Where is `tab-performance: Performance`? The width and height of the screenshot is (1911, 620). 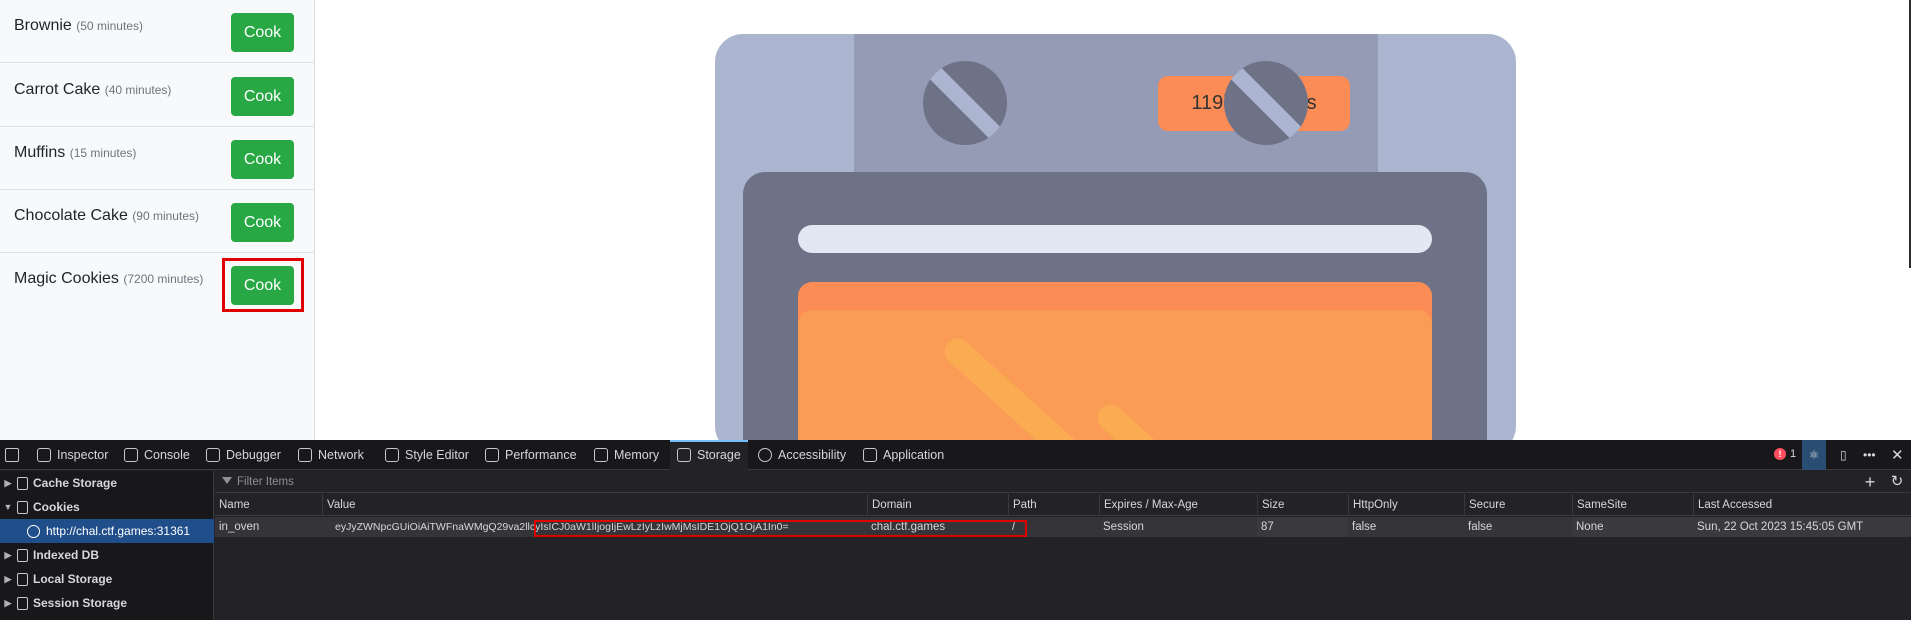
tab-performance: Performance is located at coordinates (531, 455).